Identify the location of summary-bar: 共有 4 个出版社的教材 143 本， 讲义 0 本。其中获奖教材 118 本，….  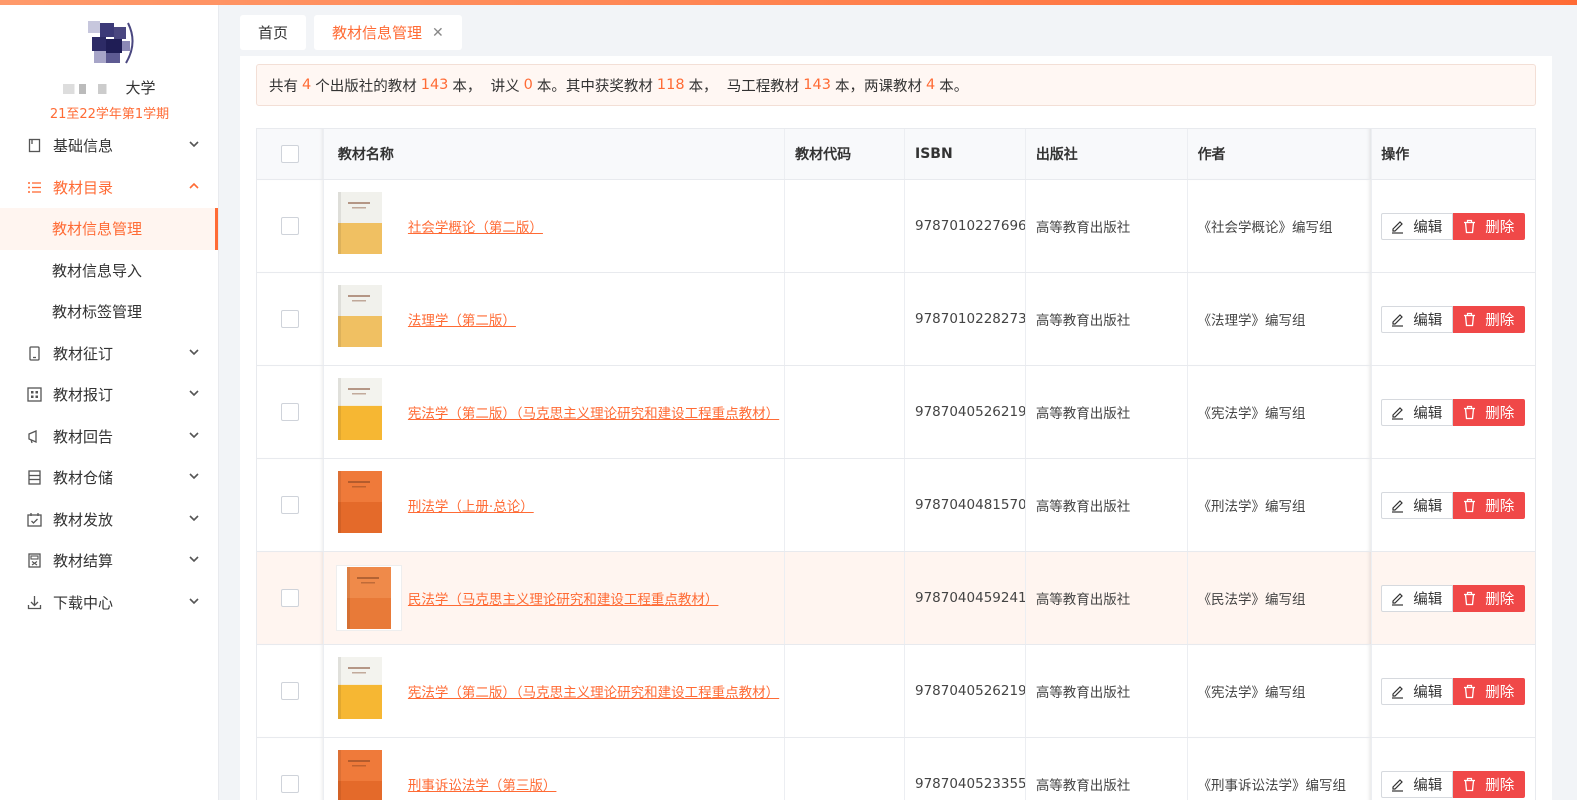
(896, 85).